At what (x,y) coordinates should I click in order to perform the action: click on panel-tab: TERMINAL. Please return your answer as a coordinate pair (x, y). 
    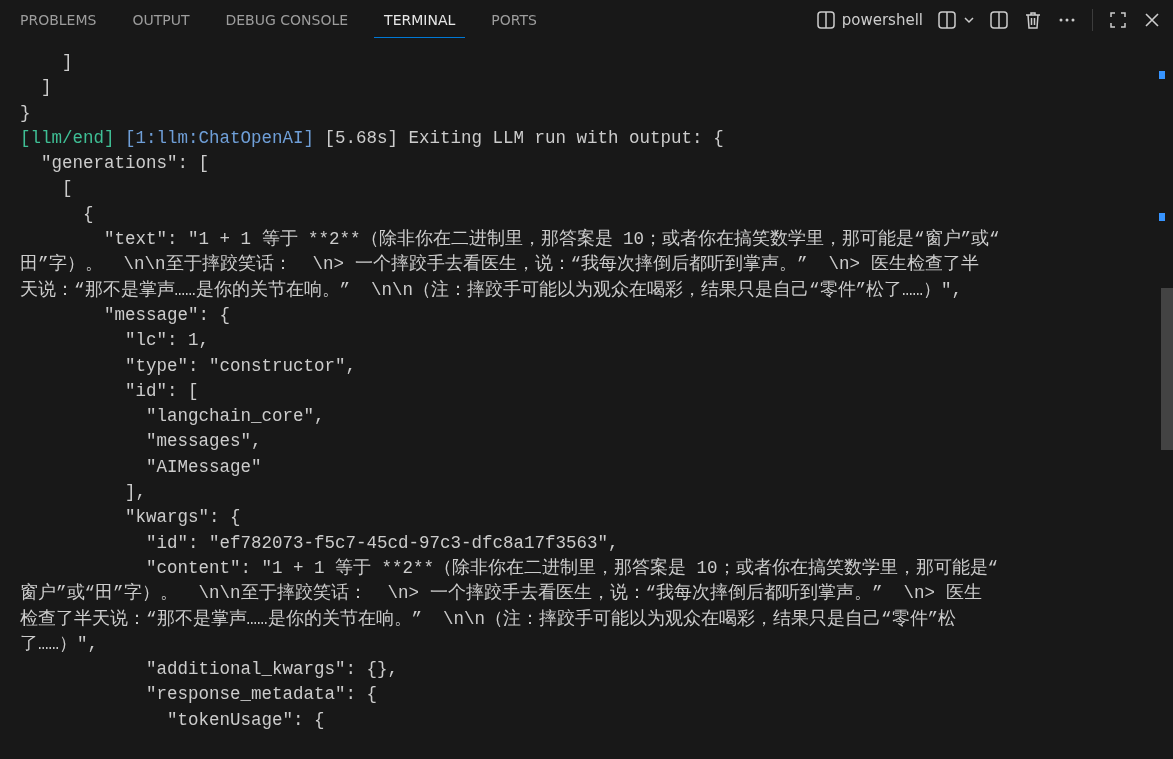
    Looking at the image, I should click on (420, 20).